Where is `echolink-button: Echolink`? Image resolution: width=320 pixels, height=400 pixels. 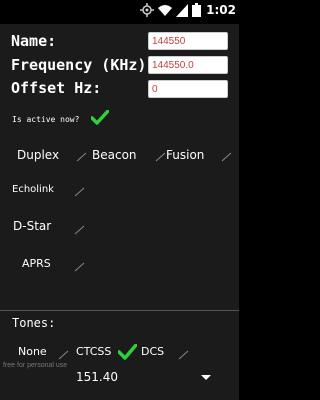 echolink-button: Echolink is located at coordinates (50, 191).